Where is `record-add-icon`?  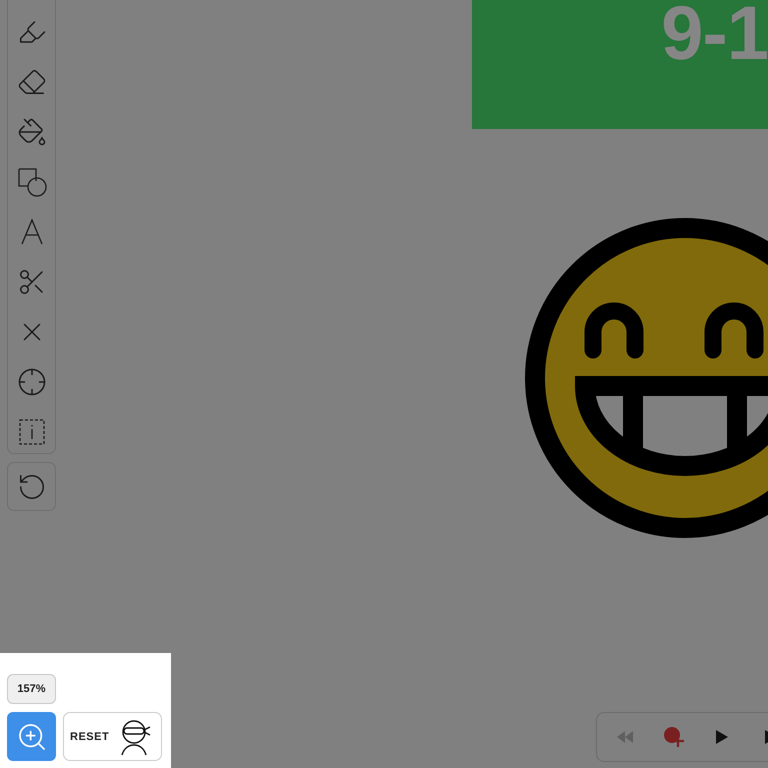 record-add-icon is located at coordinates (673, 737).